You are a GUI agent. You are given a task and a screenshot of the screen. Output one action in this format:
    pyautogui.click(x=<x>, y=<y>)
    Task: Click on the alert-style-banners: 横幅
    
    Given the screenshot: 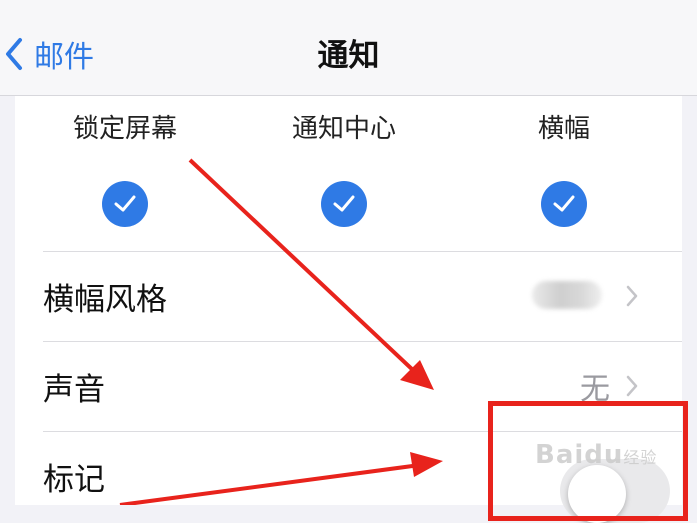 What is the action you would take?
    pyautogui.click(x=564, y=161)
    